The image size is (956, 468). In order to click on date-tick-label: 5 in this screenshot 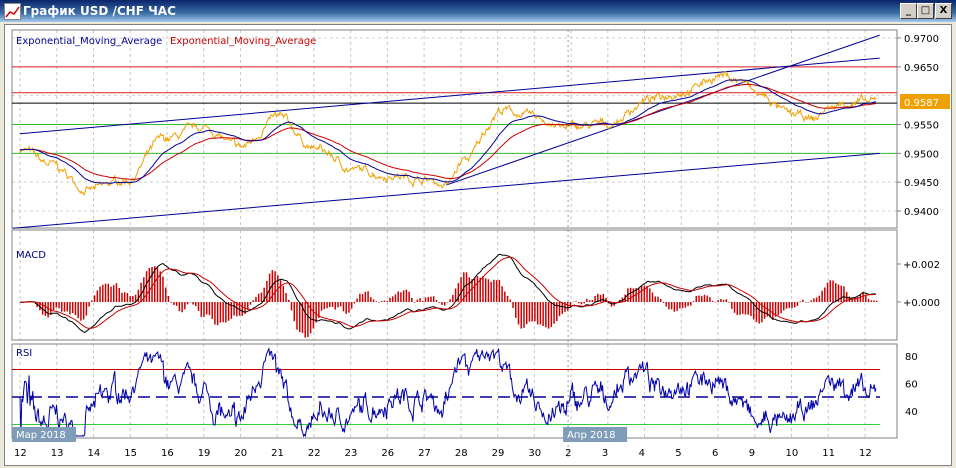, I will do `click(678, 453)`.